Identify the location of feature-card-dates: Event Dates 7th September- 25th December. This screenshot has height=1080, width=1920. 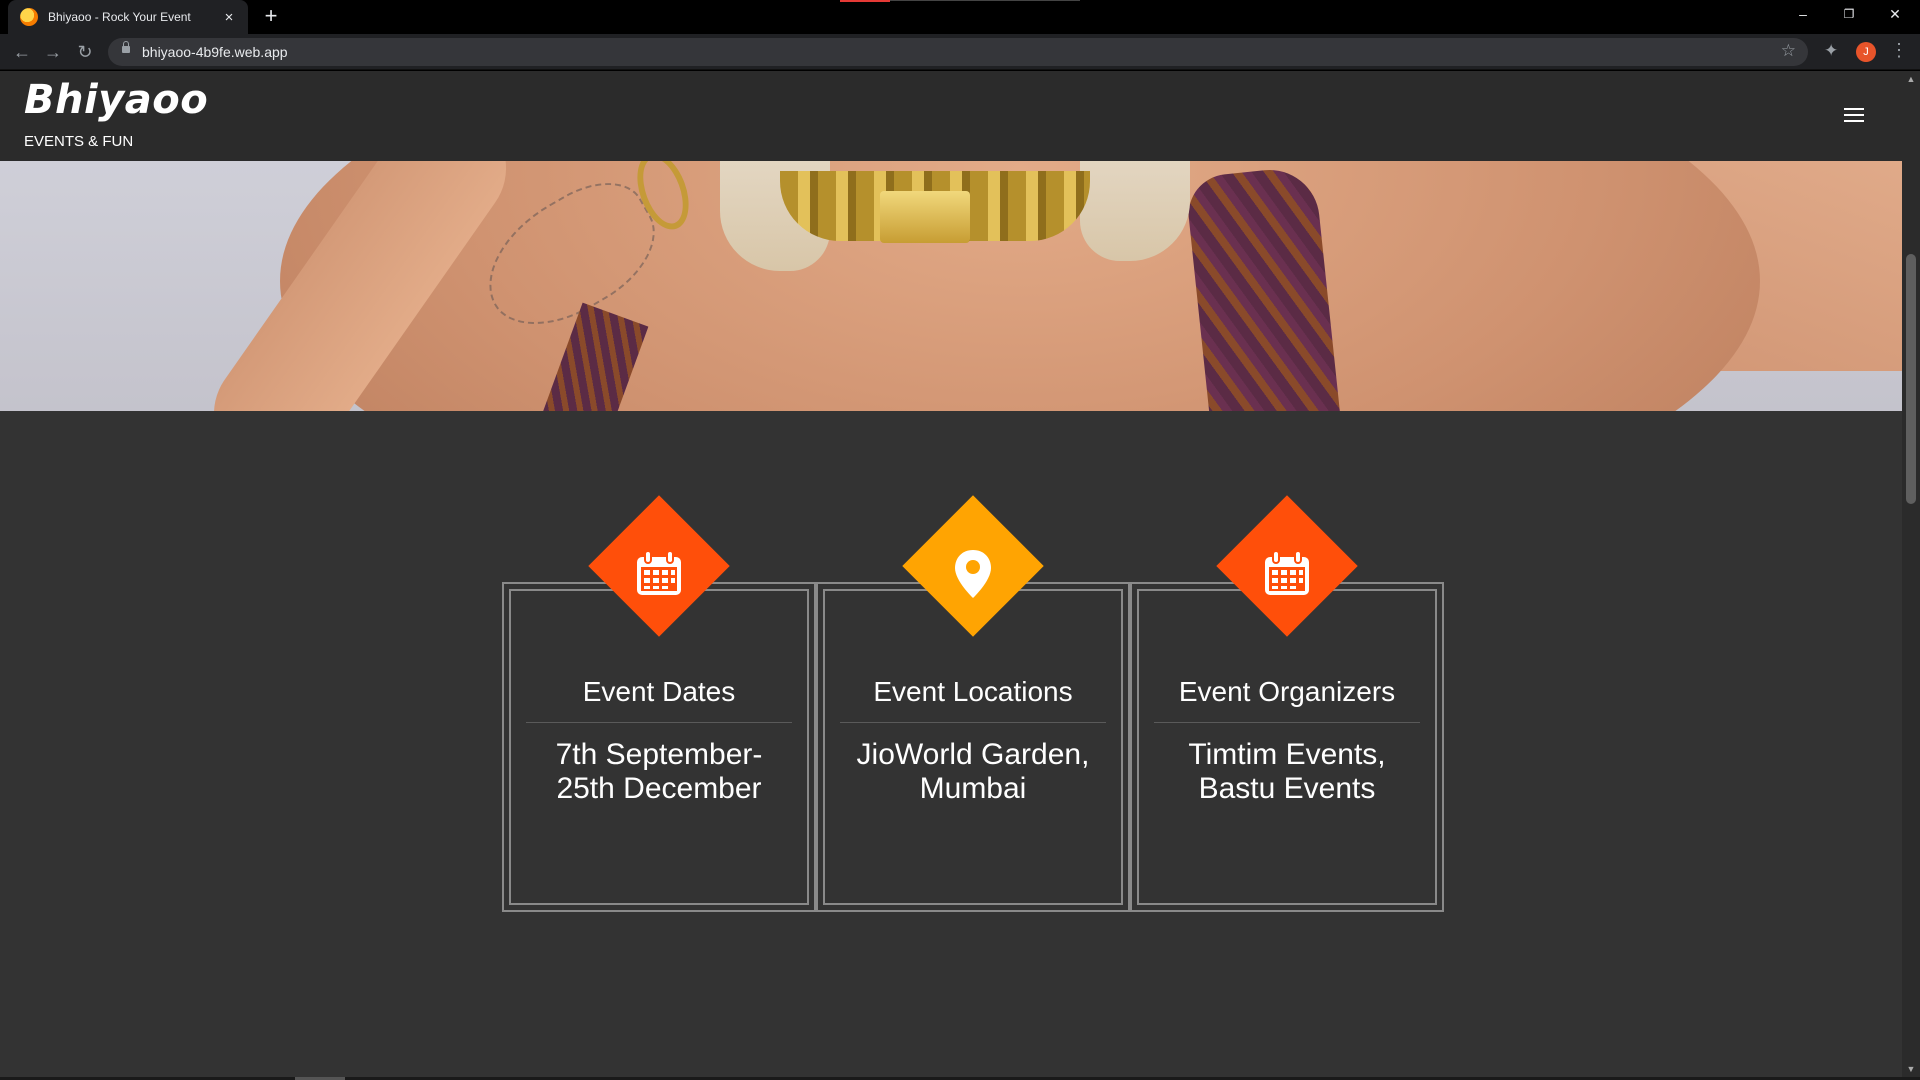
(659, 703).